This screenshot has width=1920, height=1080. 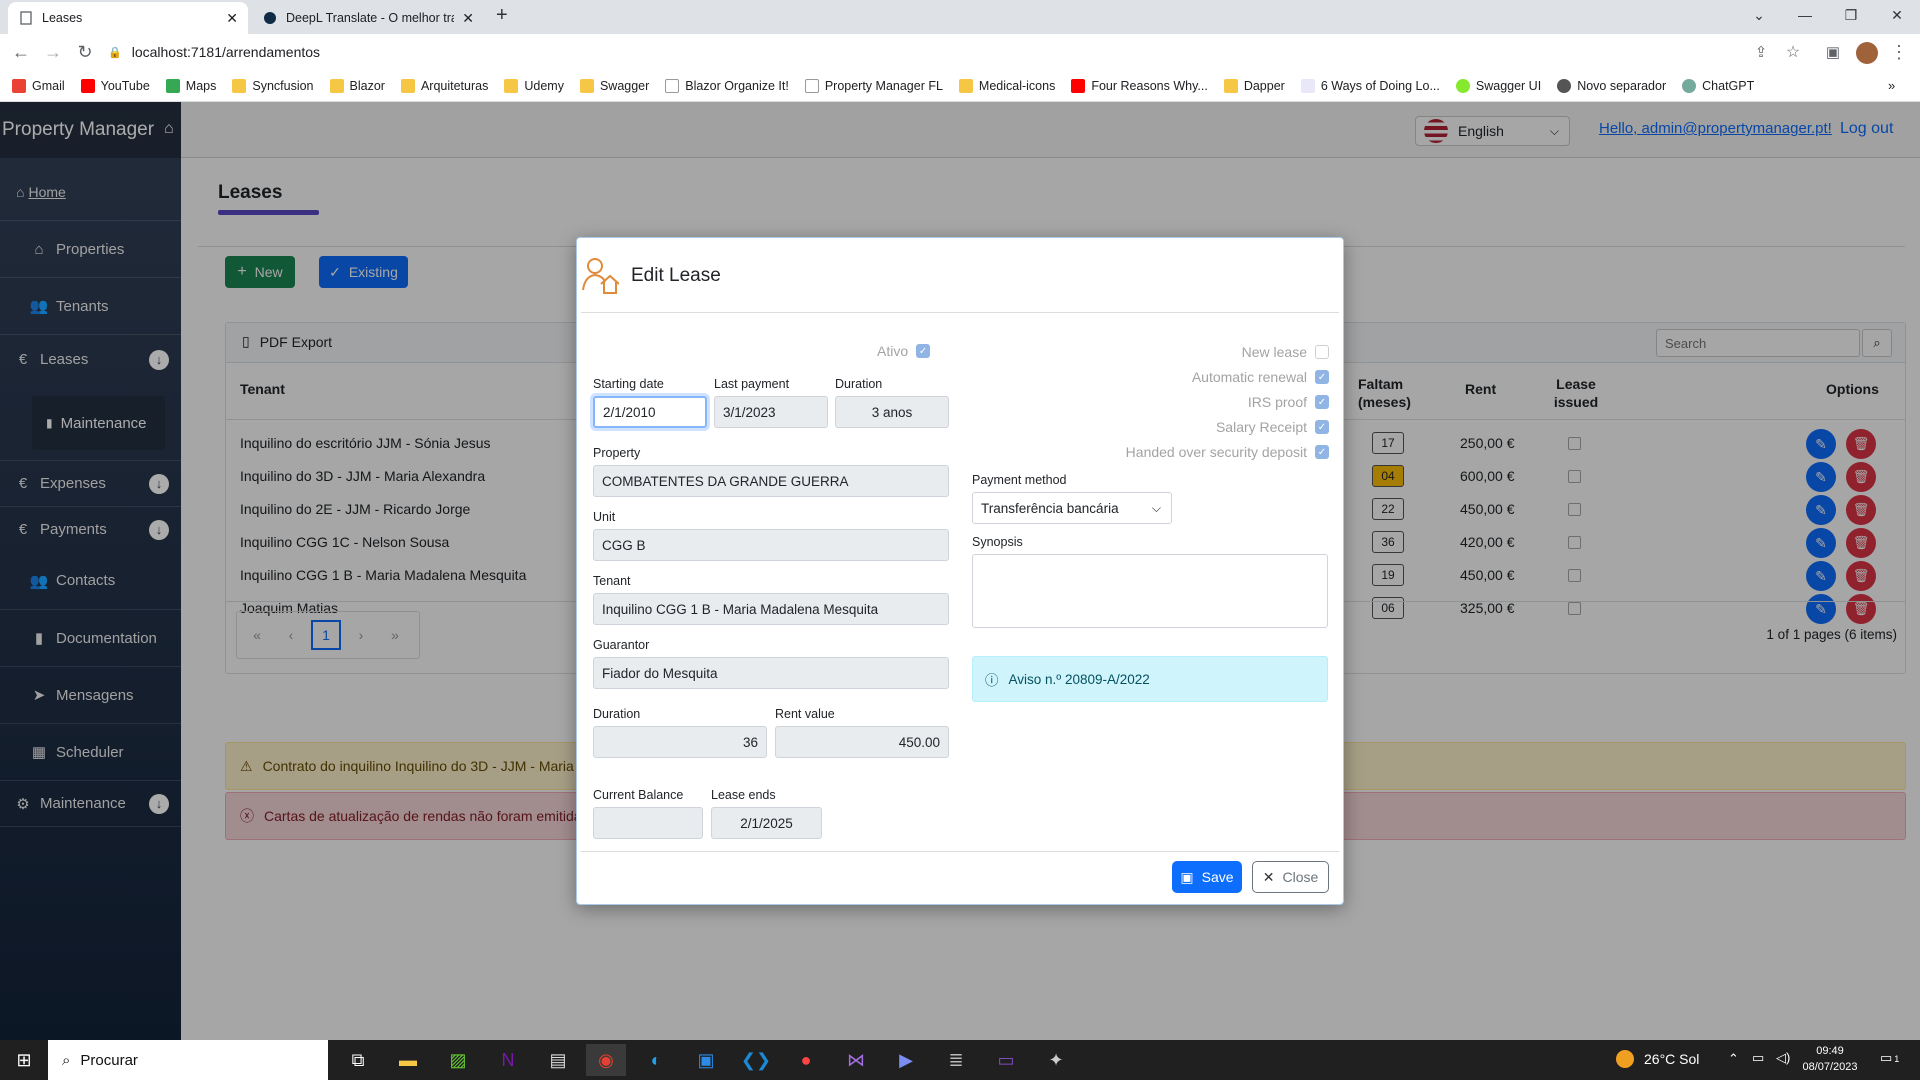 What do you see at coordinates (680, 742) in the screenshot?
I see `duration-months-input: 36` at bounding box center [680, 742].